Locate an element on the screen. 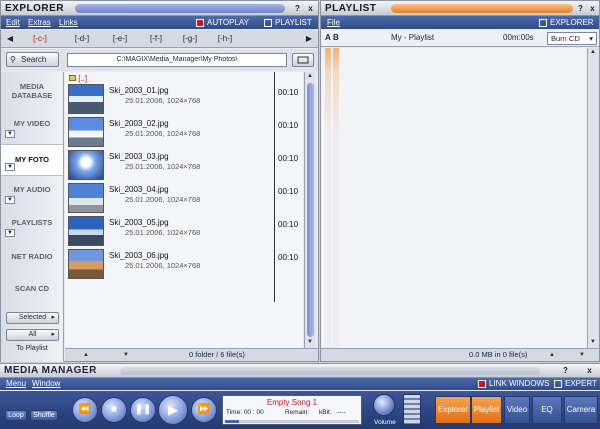 This screenshot has height=429, width=600. title-decoration is located at coordinates (330, 371).